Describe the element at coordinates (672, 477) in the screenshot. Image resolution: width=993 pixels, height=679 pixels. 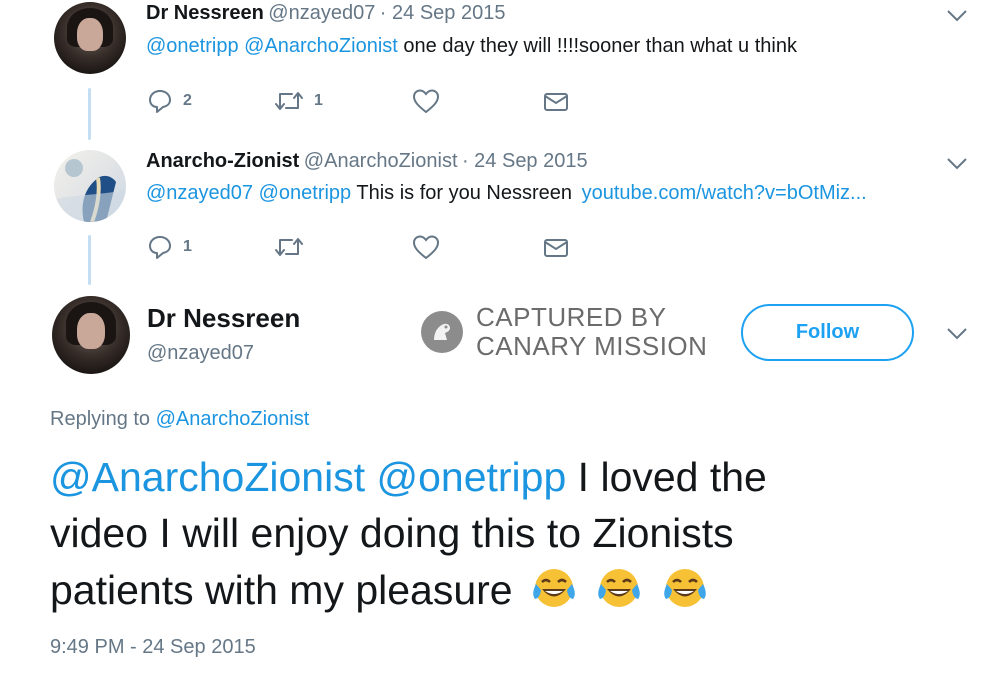
I see `tweet-text-line-1: I loved the` at that location.